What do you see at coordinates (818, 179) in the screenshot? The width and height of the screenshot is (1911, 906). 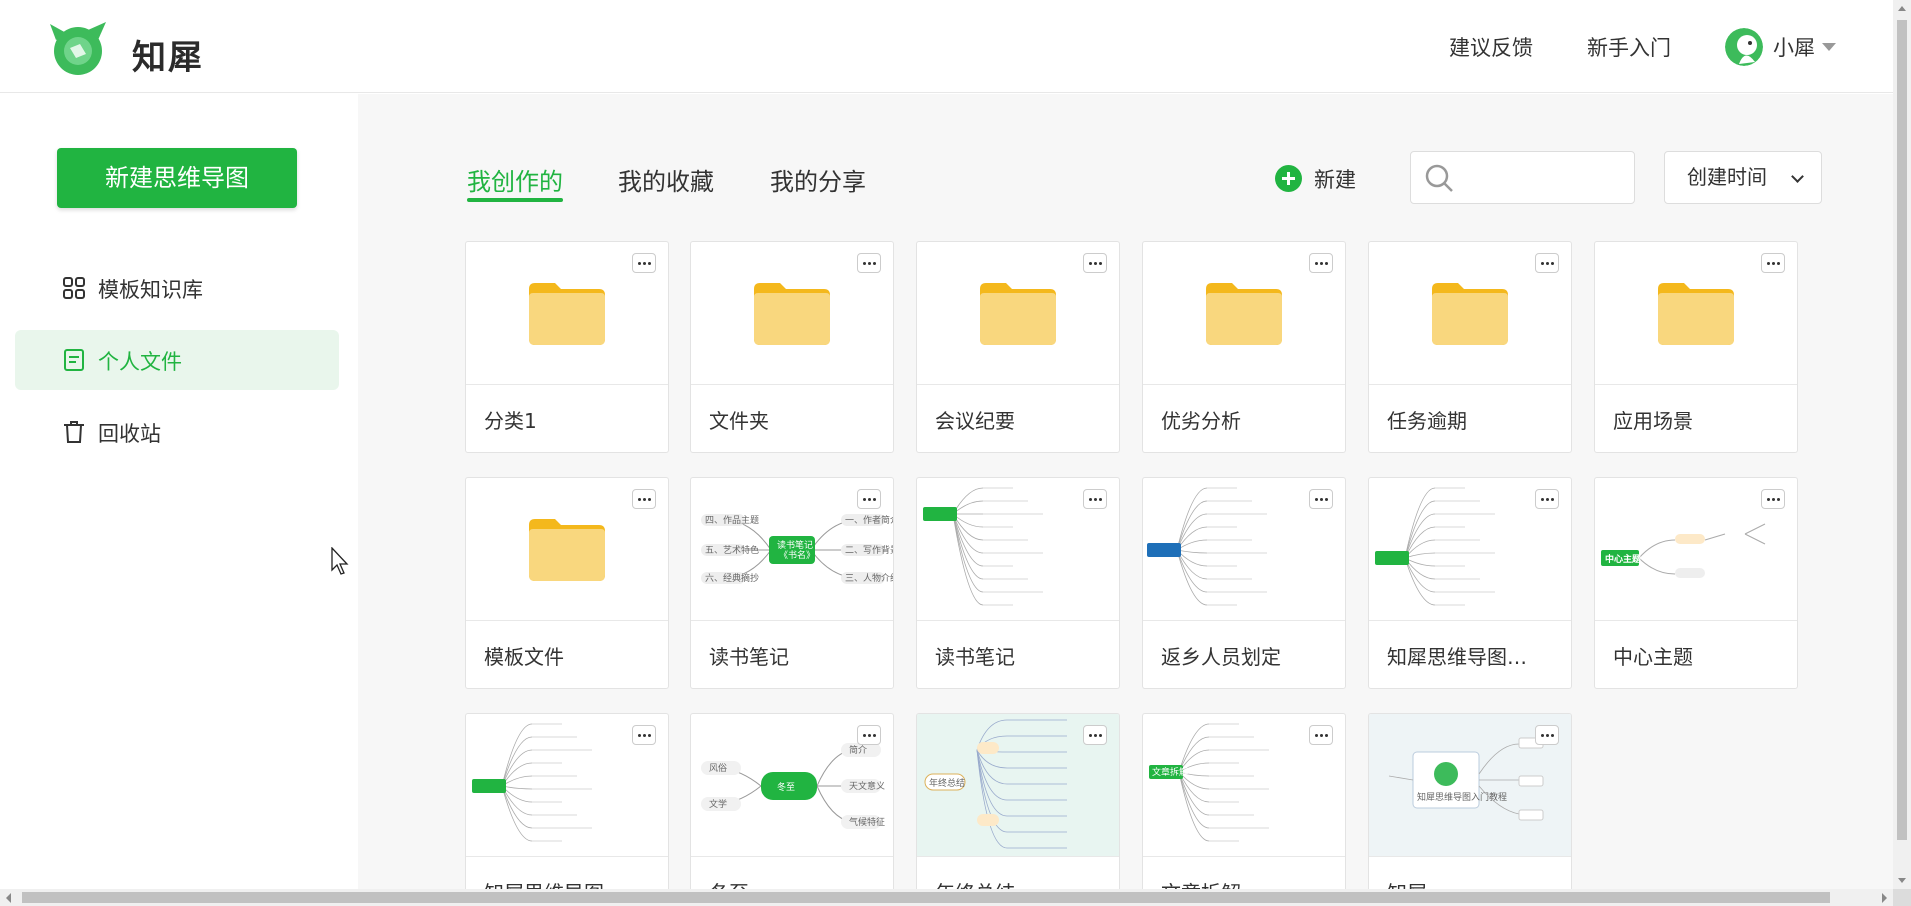 I see `tab-my-shares: 我的分享` at bounding box center [818, 179].